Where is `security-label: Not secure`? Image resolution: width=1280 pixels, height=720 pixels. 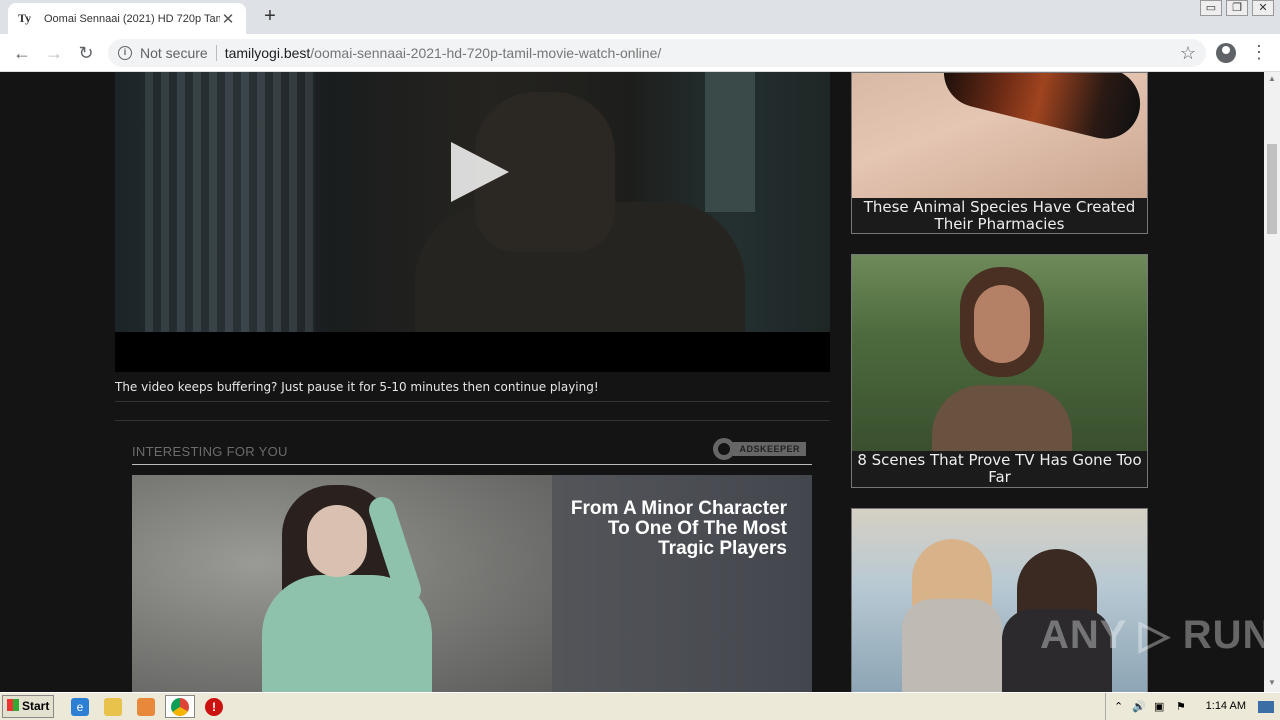
security-label: Not secure is located at coordinates (174, 53).